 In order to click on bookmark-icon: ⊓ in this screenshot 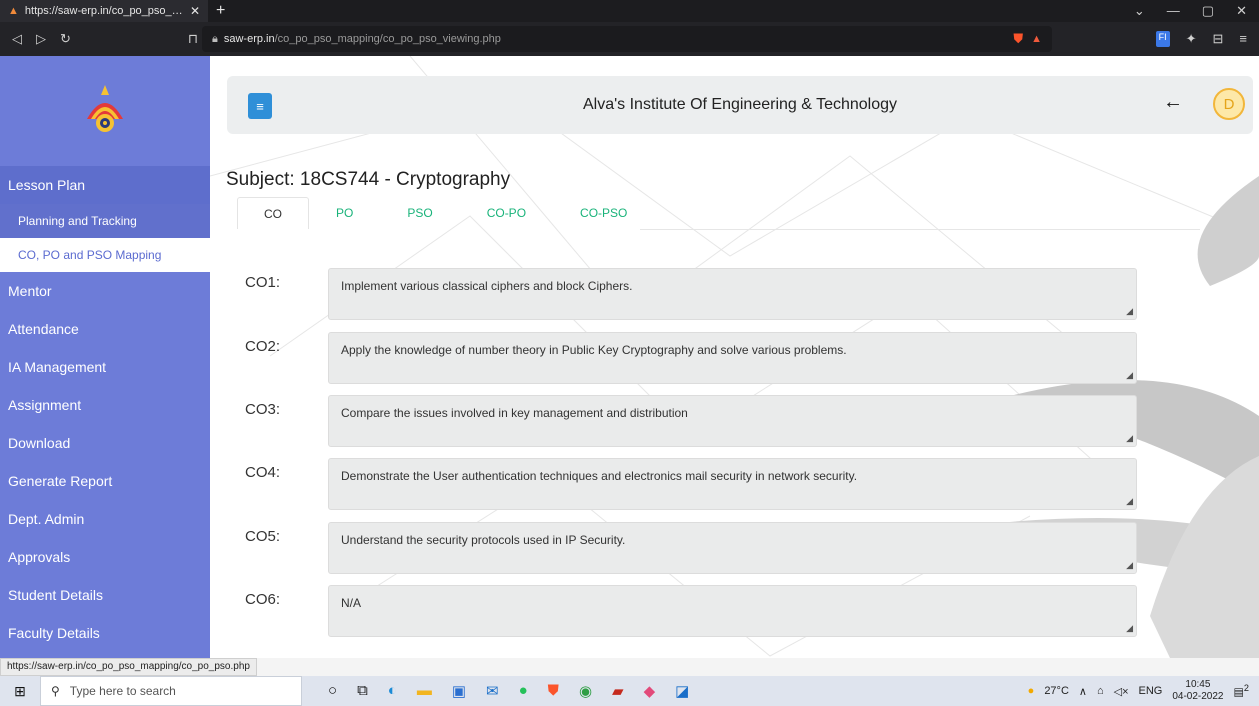, I will do `click(193, 39)`.